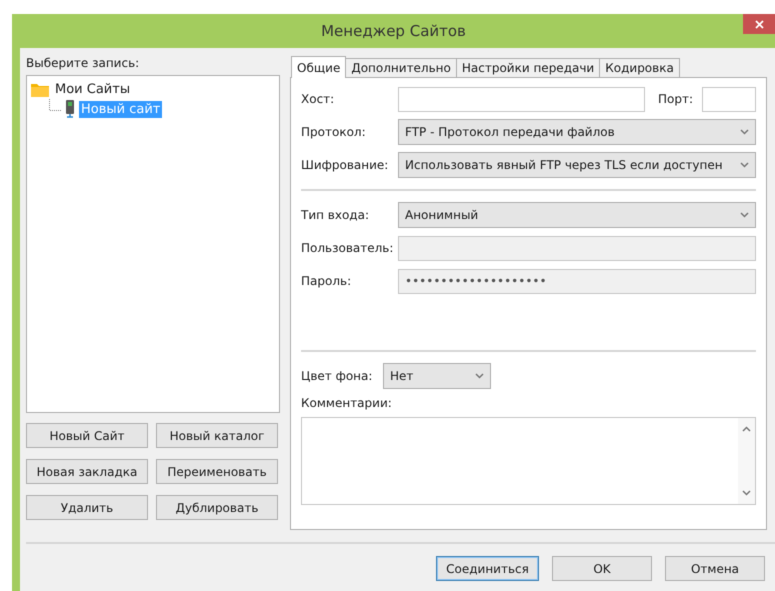  What do you see at coordinates (336, 376) in the screenshot?
I see `field-label: Цвет фона:` at bounding box center [336, 376].